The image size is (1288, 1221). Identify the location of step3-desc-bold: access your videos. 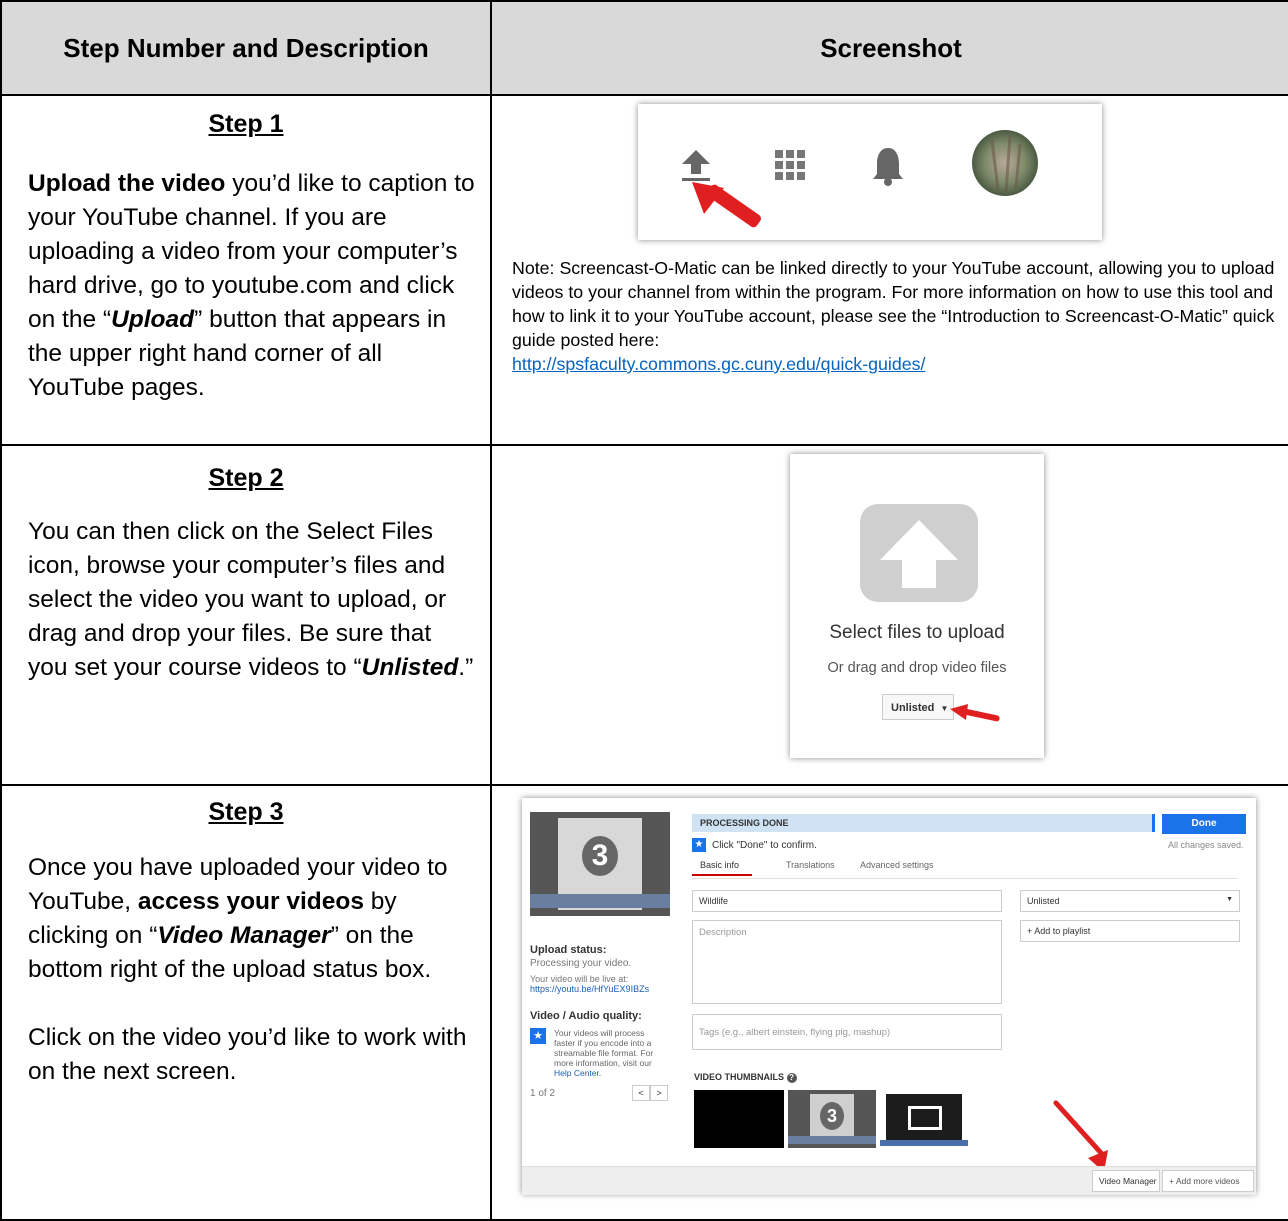
(250, 901).